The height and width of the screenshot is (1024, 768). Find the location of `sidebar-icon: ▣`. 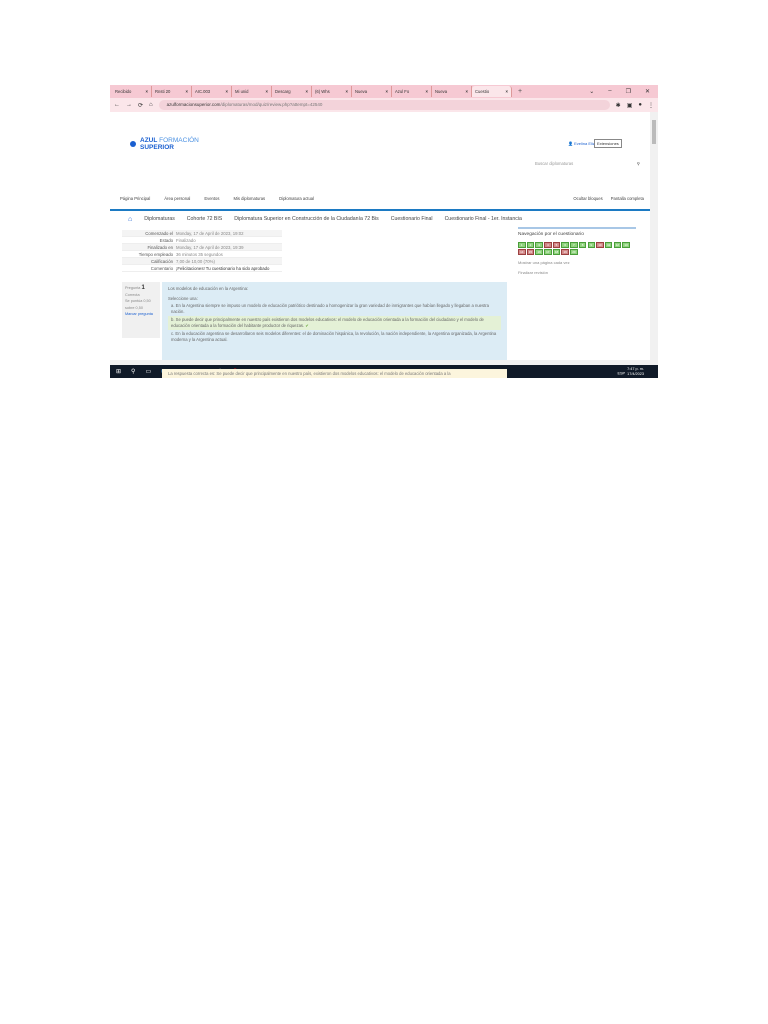

sidebar-icon: ▣ is located at coordinates (630, 105).